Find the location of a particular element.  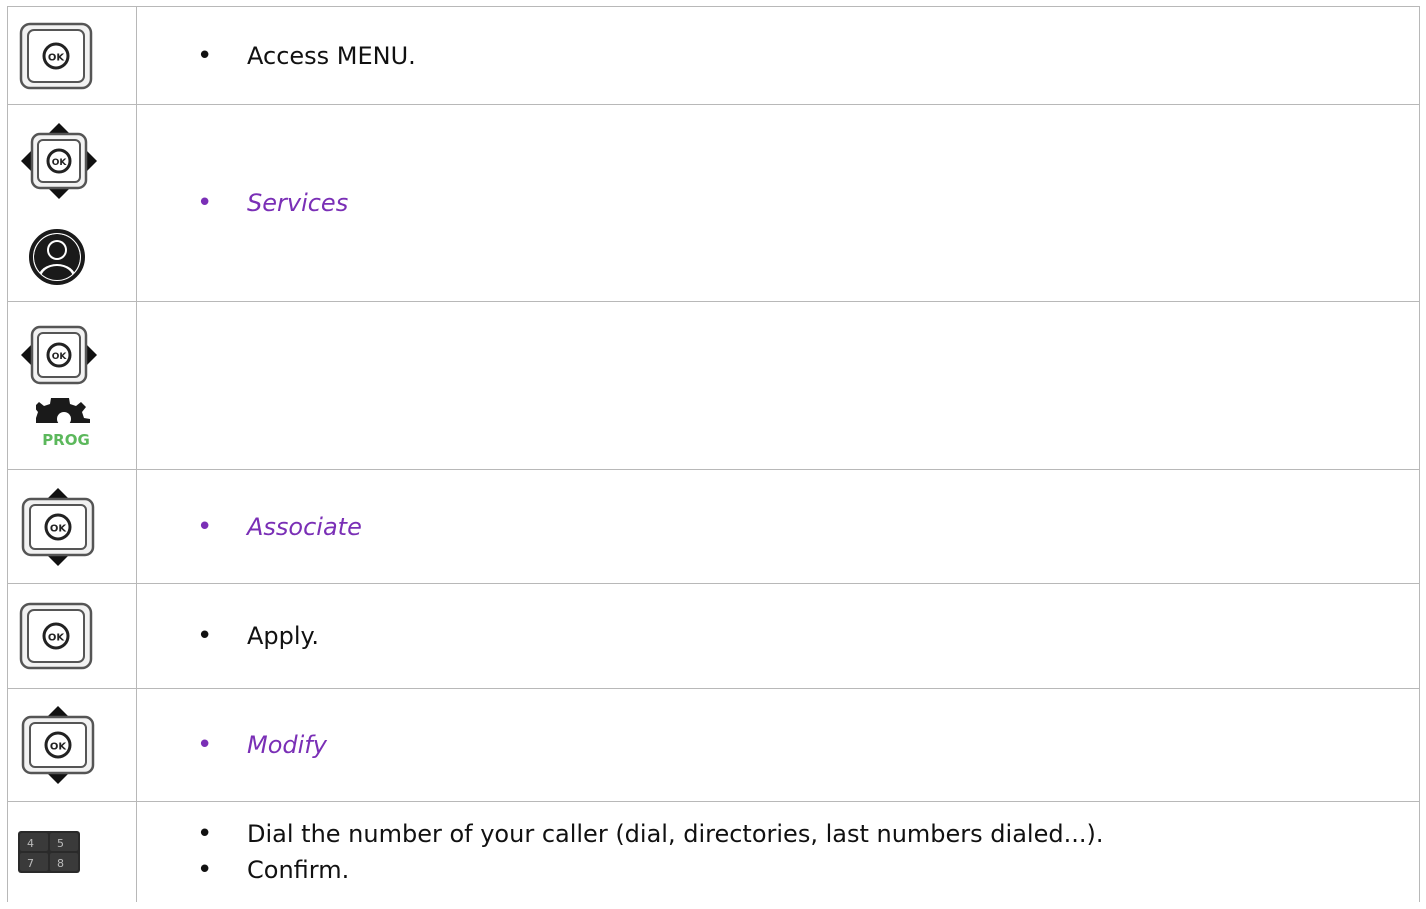

keypad-icon: 4 5 7 8 is located at coordinates (49, 851).